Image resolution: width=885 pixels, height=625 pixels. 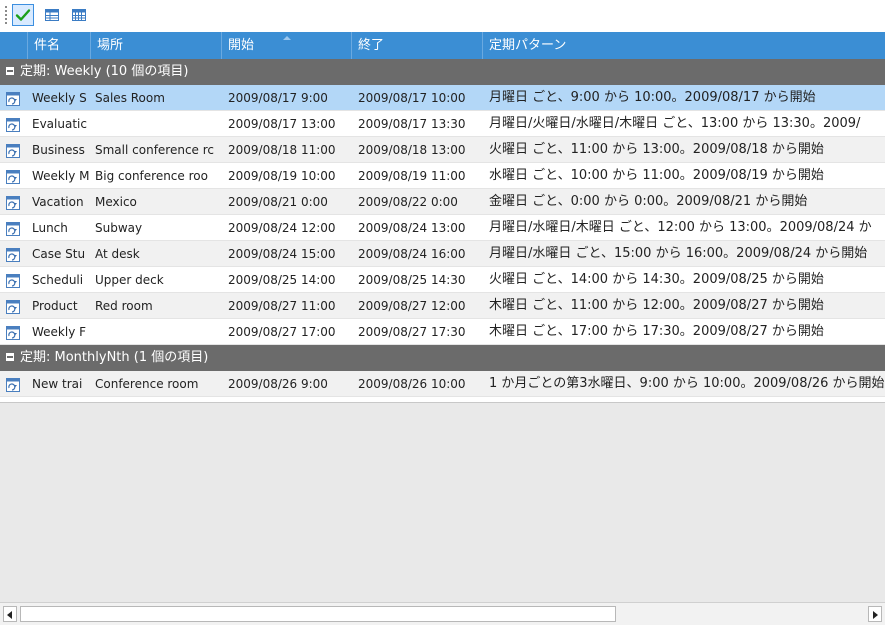 I want to click on cell-end: 2009/08/19 11:00, so click(x=412, y=176).